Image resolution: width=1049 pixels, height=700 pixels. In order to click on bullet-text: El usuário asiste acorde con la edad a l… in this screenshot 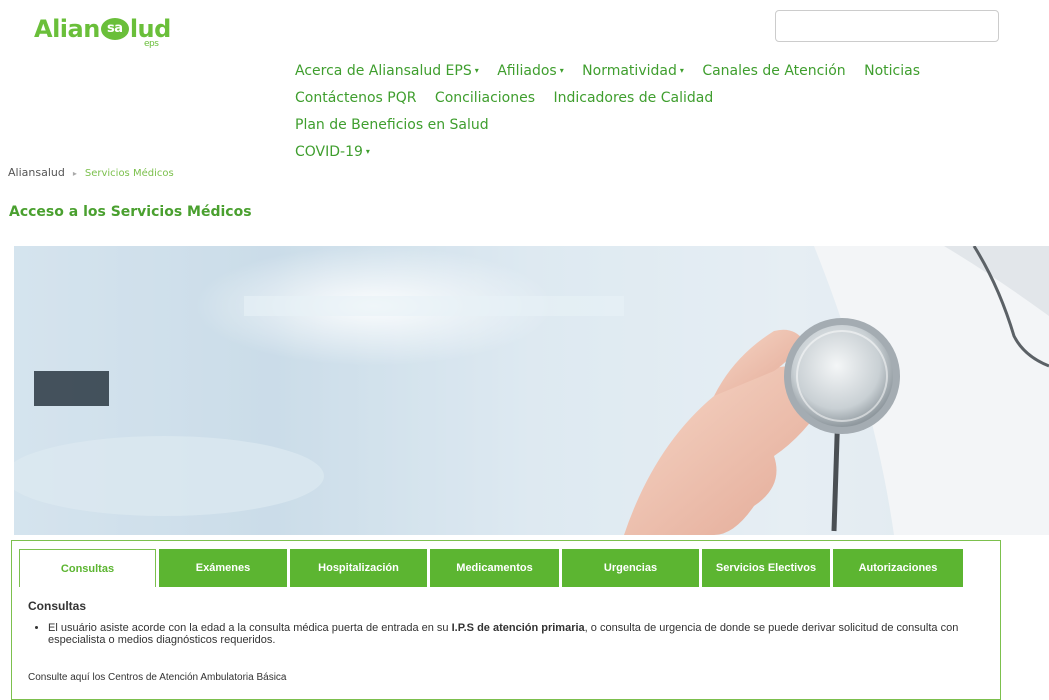, I will do `click(250, 628)`.